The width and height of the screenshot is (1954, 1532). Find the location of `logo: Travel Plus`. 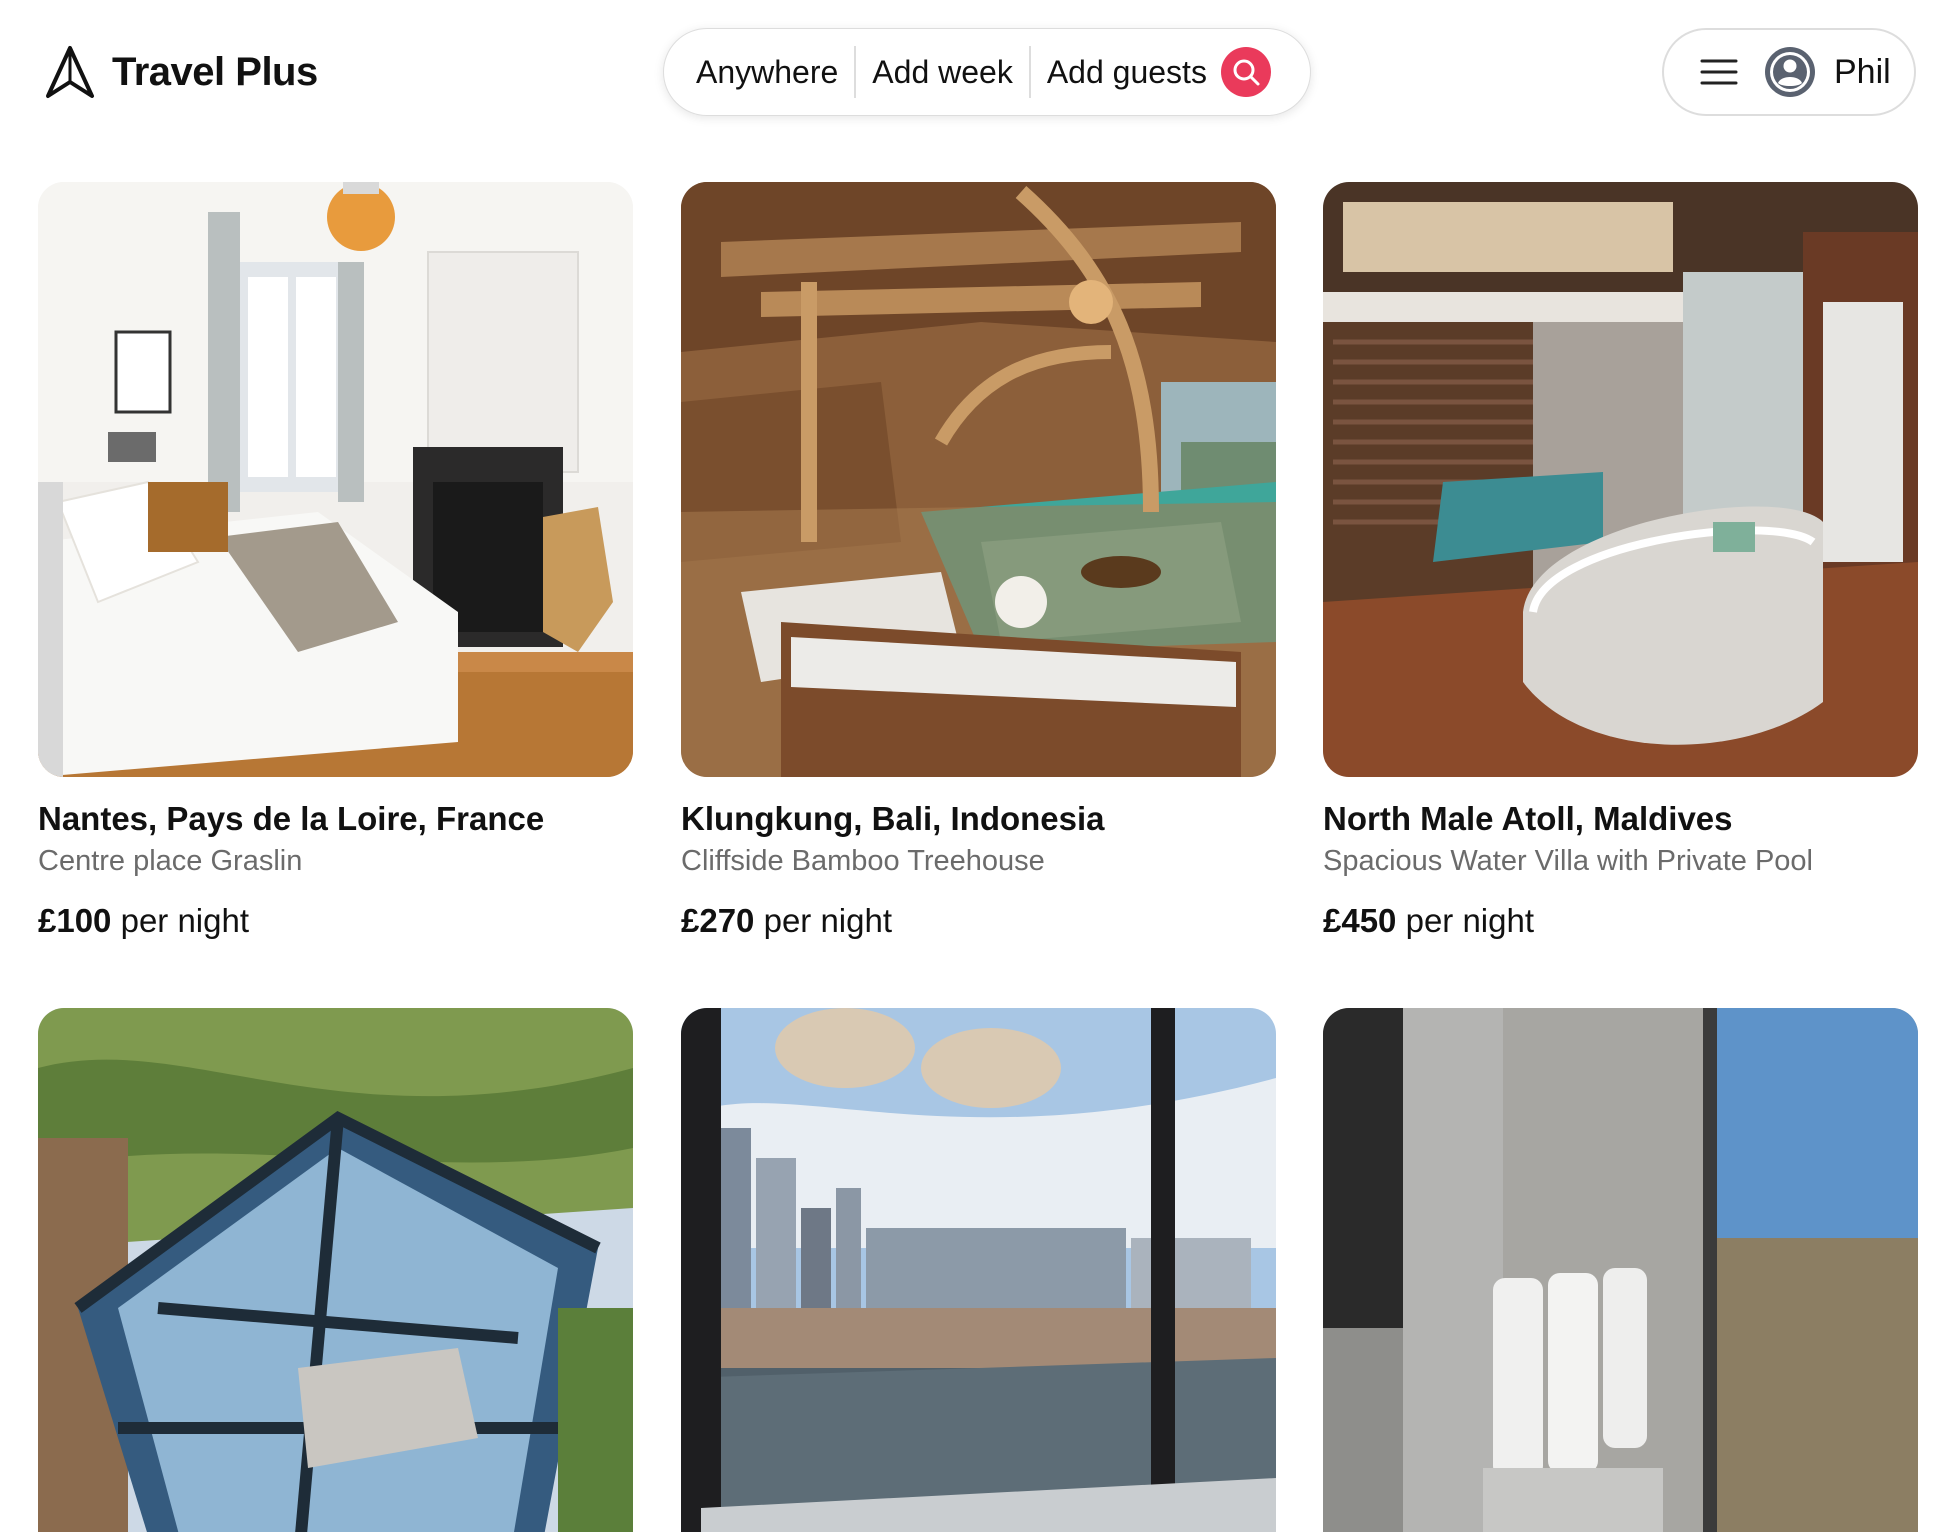

logo: Travel Plus is located at coordinates (180, 72).